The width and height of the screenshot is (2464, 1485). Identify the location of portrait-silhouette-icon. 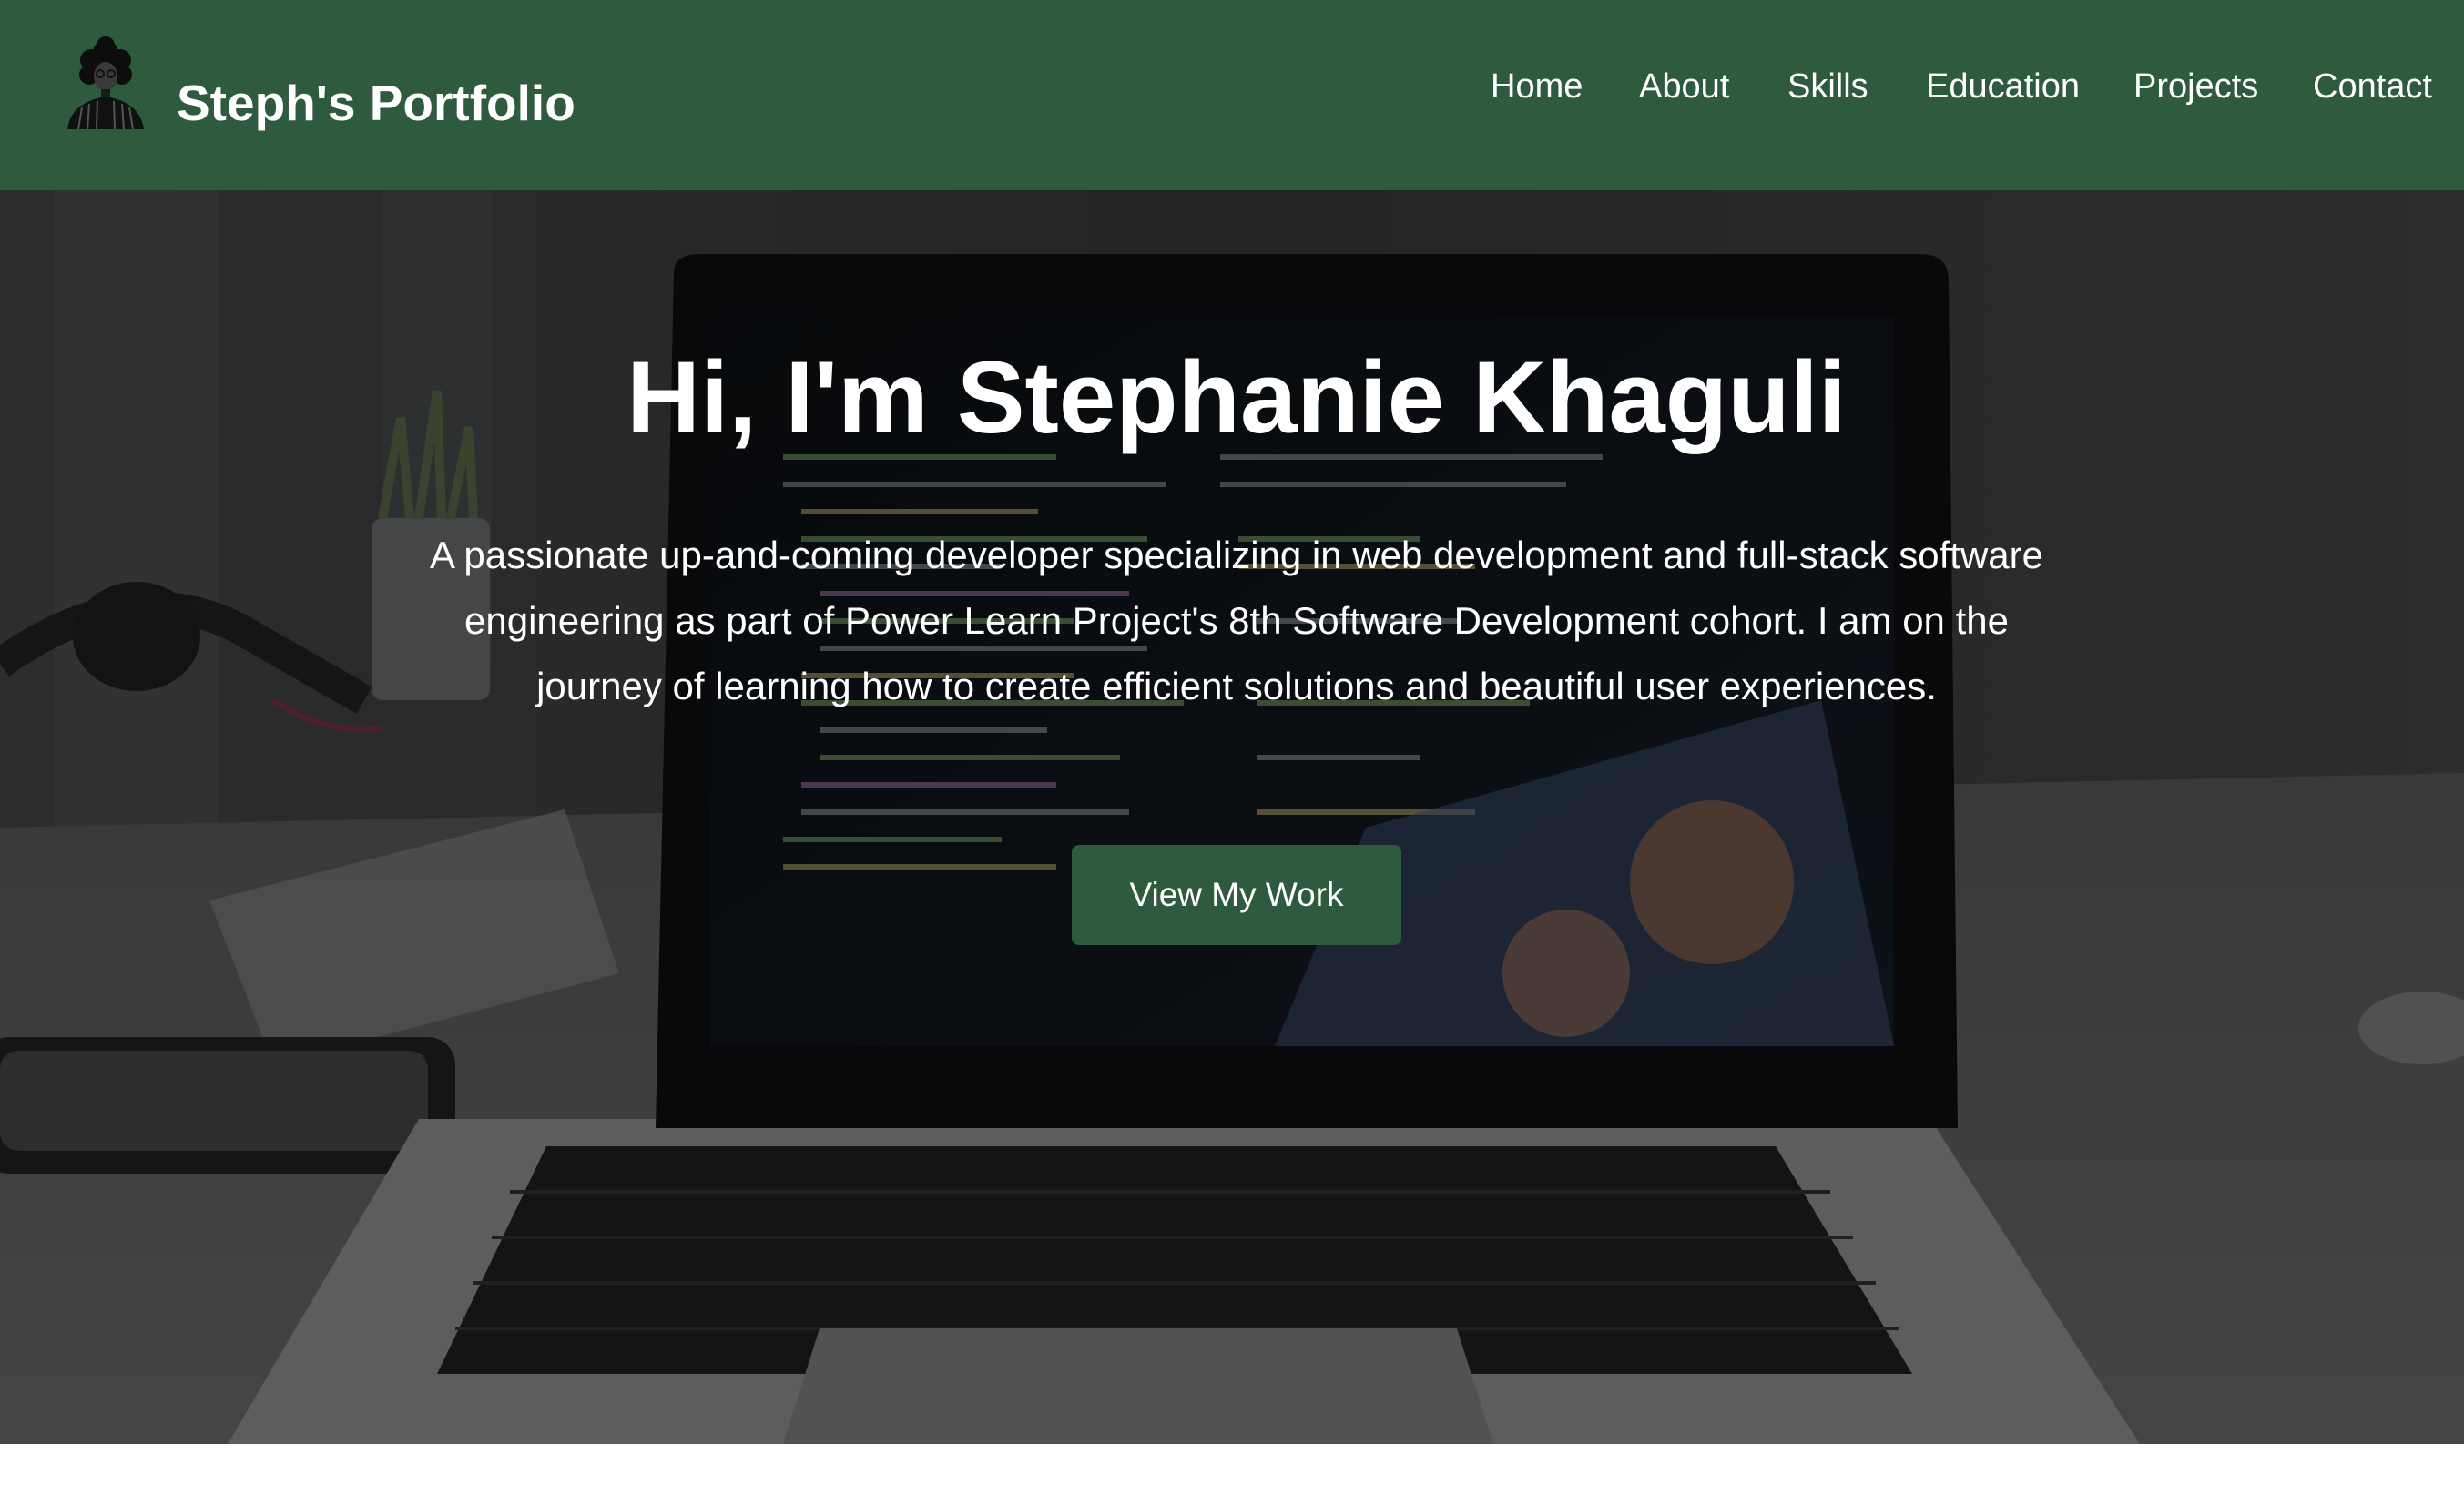
(105, 82).